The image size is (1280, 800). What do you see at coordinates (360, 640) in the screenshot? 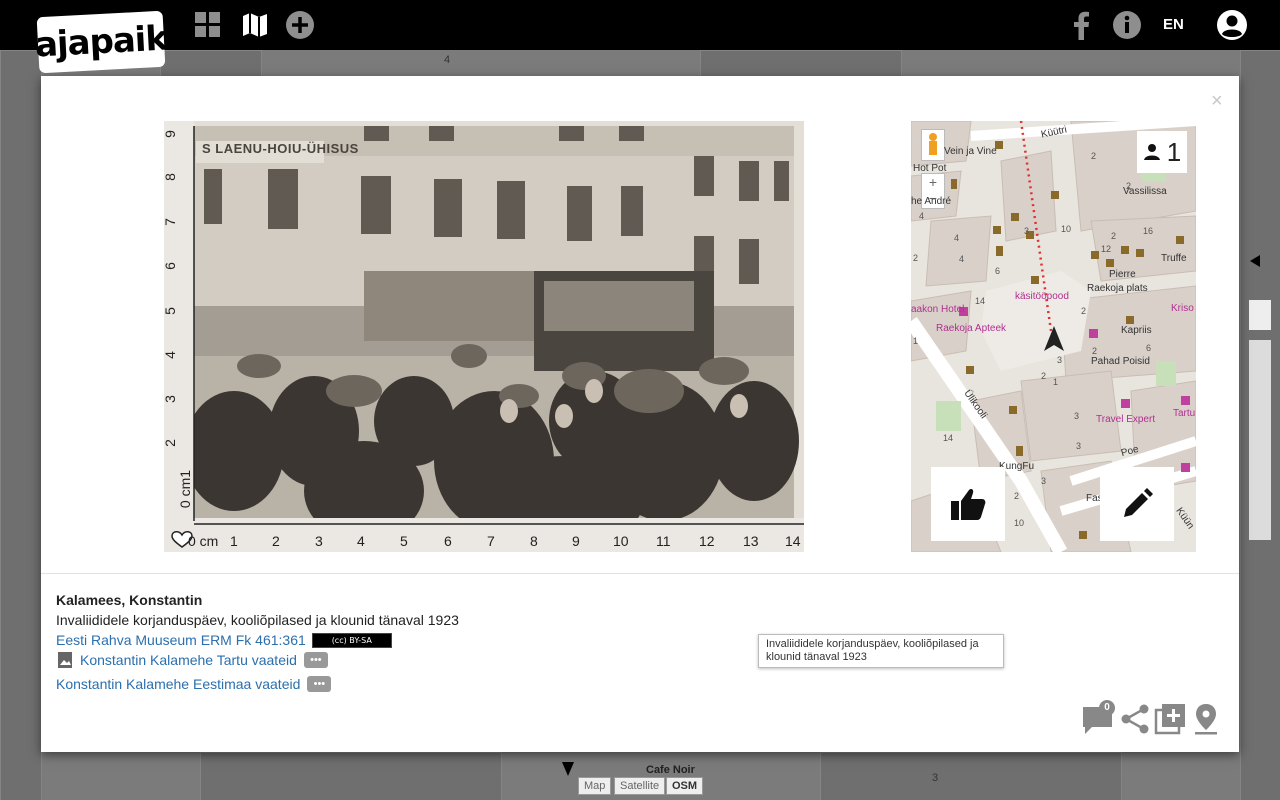
I see `license-text: BY-SA` at bounding box center [360, 640].